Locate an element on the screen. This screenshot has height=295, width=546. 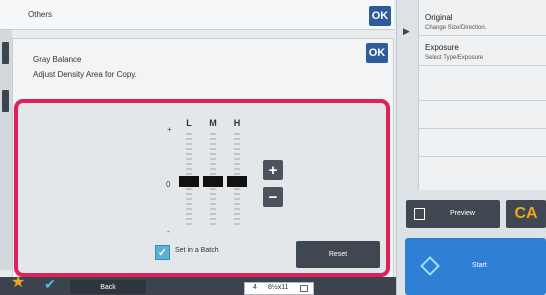
preview-button: Preview is located at coordinates (453, 214).